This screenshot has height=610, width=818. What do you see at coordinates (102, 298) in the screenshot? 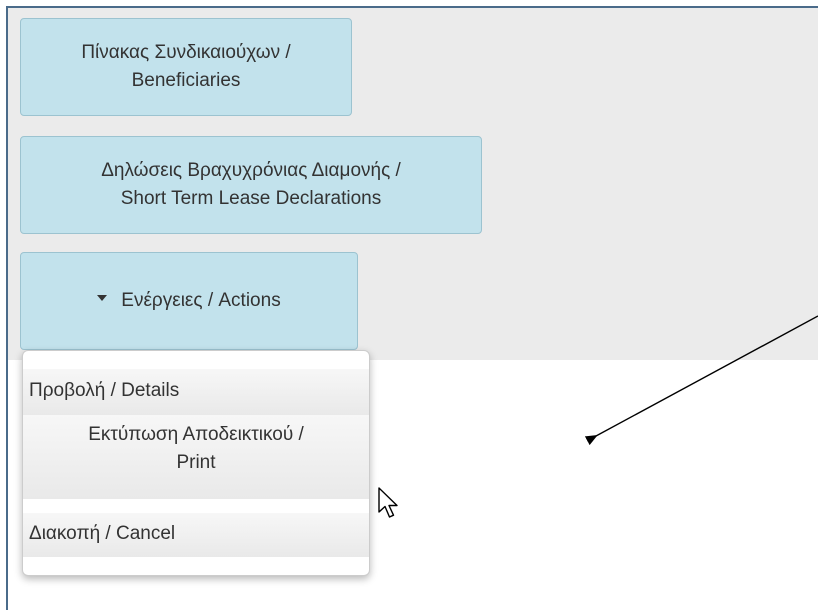
I see `caret-down-icon` at bounding box center [102, 298].